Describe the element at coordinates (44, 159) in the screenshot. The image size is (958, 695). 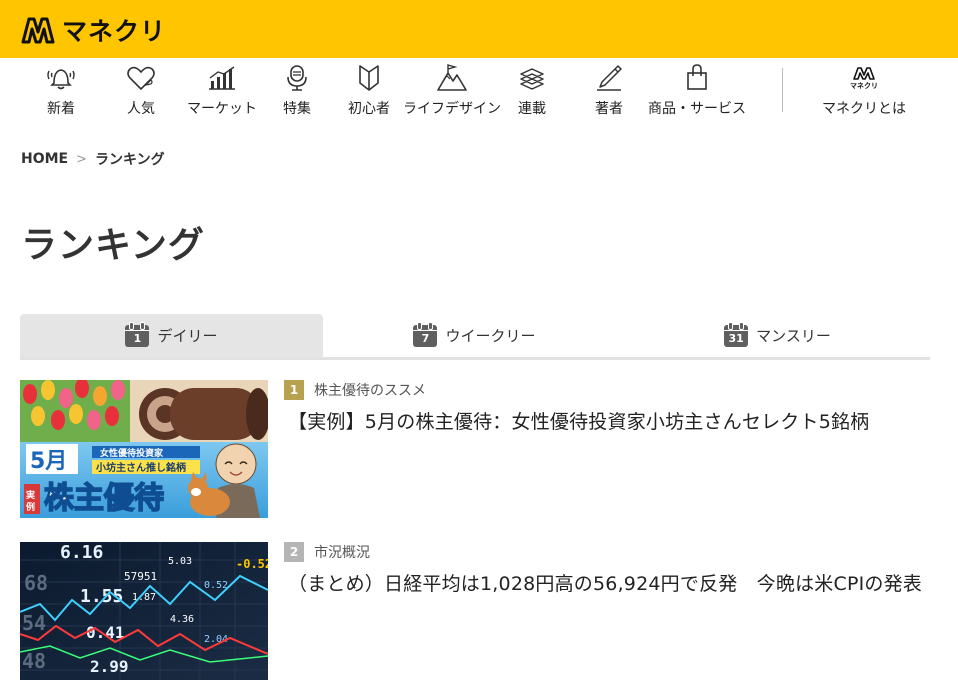
I see `breadcrumb-home-link: HOME` at that location.